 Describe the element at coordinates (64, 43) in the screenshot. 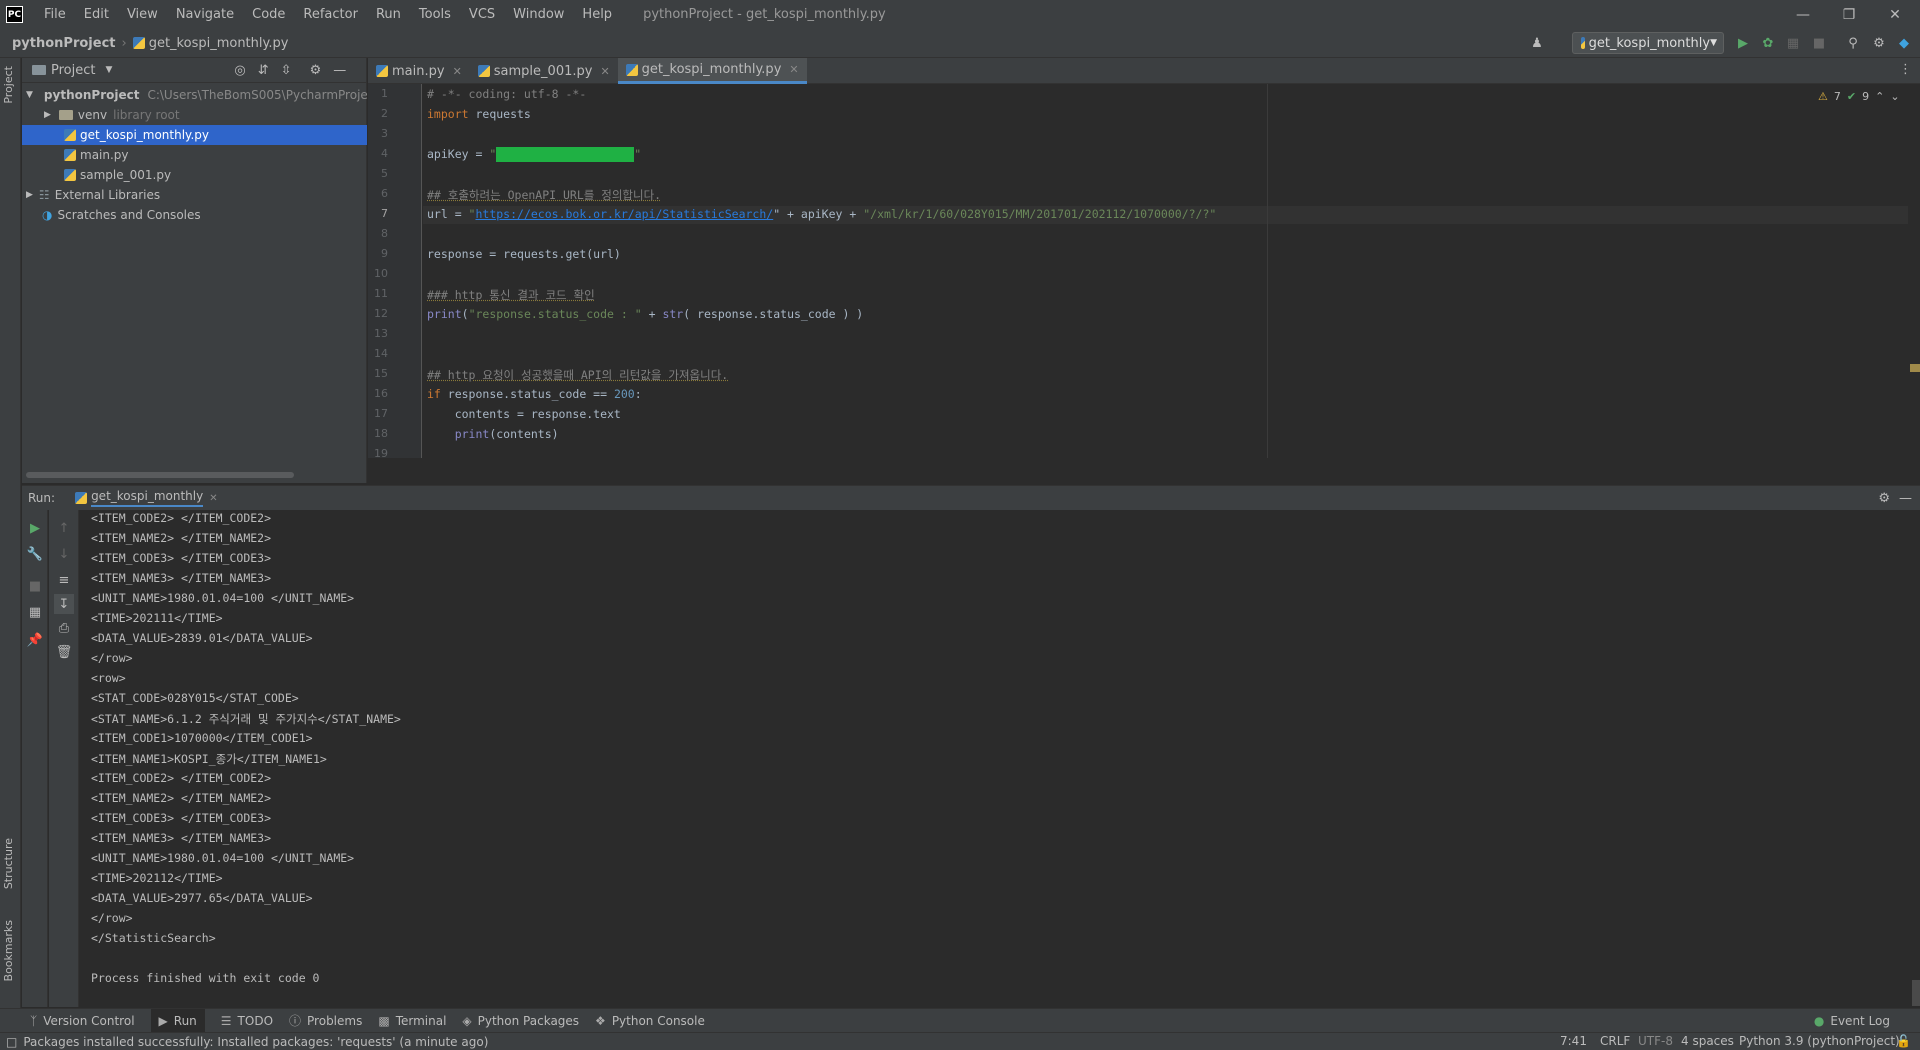

I see `breadcrumb-project: pythonProject` at that location.